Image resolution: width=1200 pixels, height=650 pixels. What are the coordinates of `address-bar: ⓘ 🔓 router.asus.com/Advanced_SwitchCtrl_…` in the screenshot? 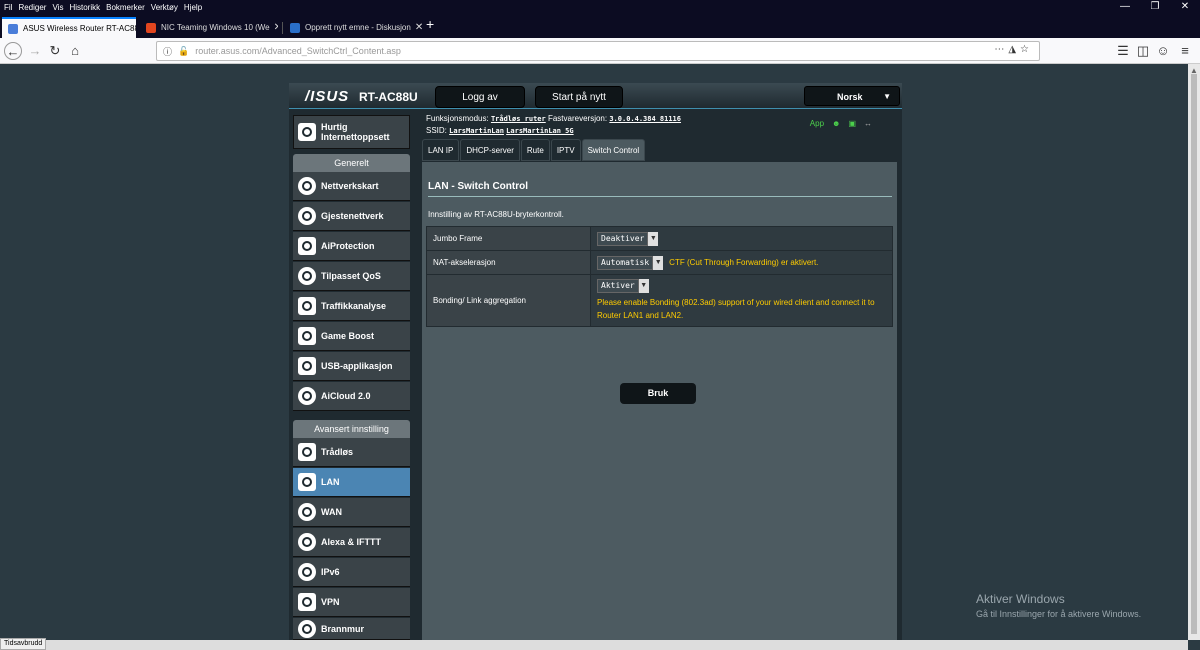 It's located at (598, 51).